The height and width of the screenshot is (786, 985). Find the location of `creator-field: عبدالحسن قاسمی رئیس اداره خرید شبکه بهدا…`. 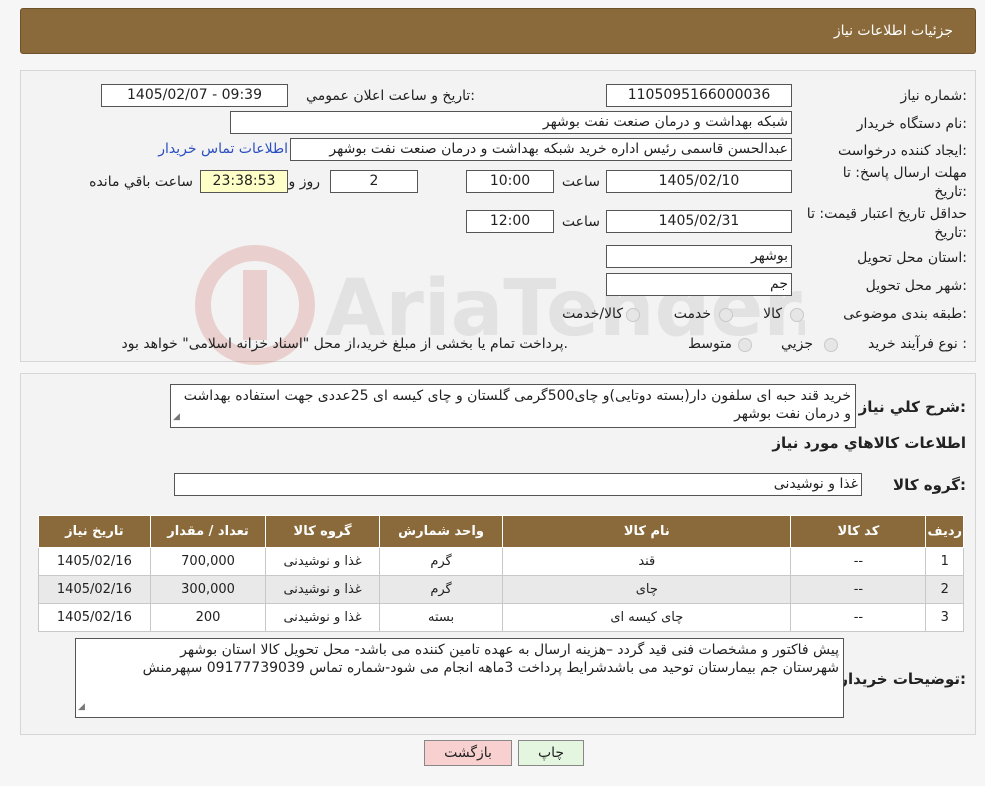

creator-field: عبدالحسن قاسمی رئیس اداره خرید شبکه بهدا… is located at coordinates (541, 149).